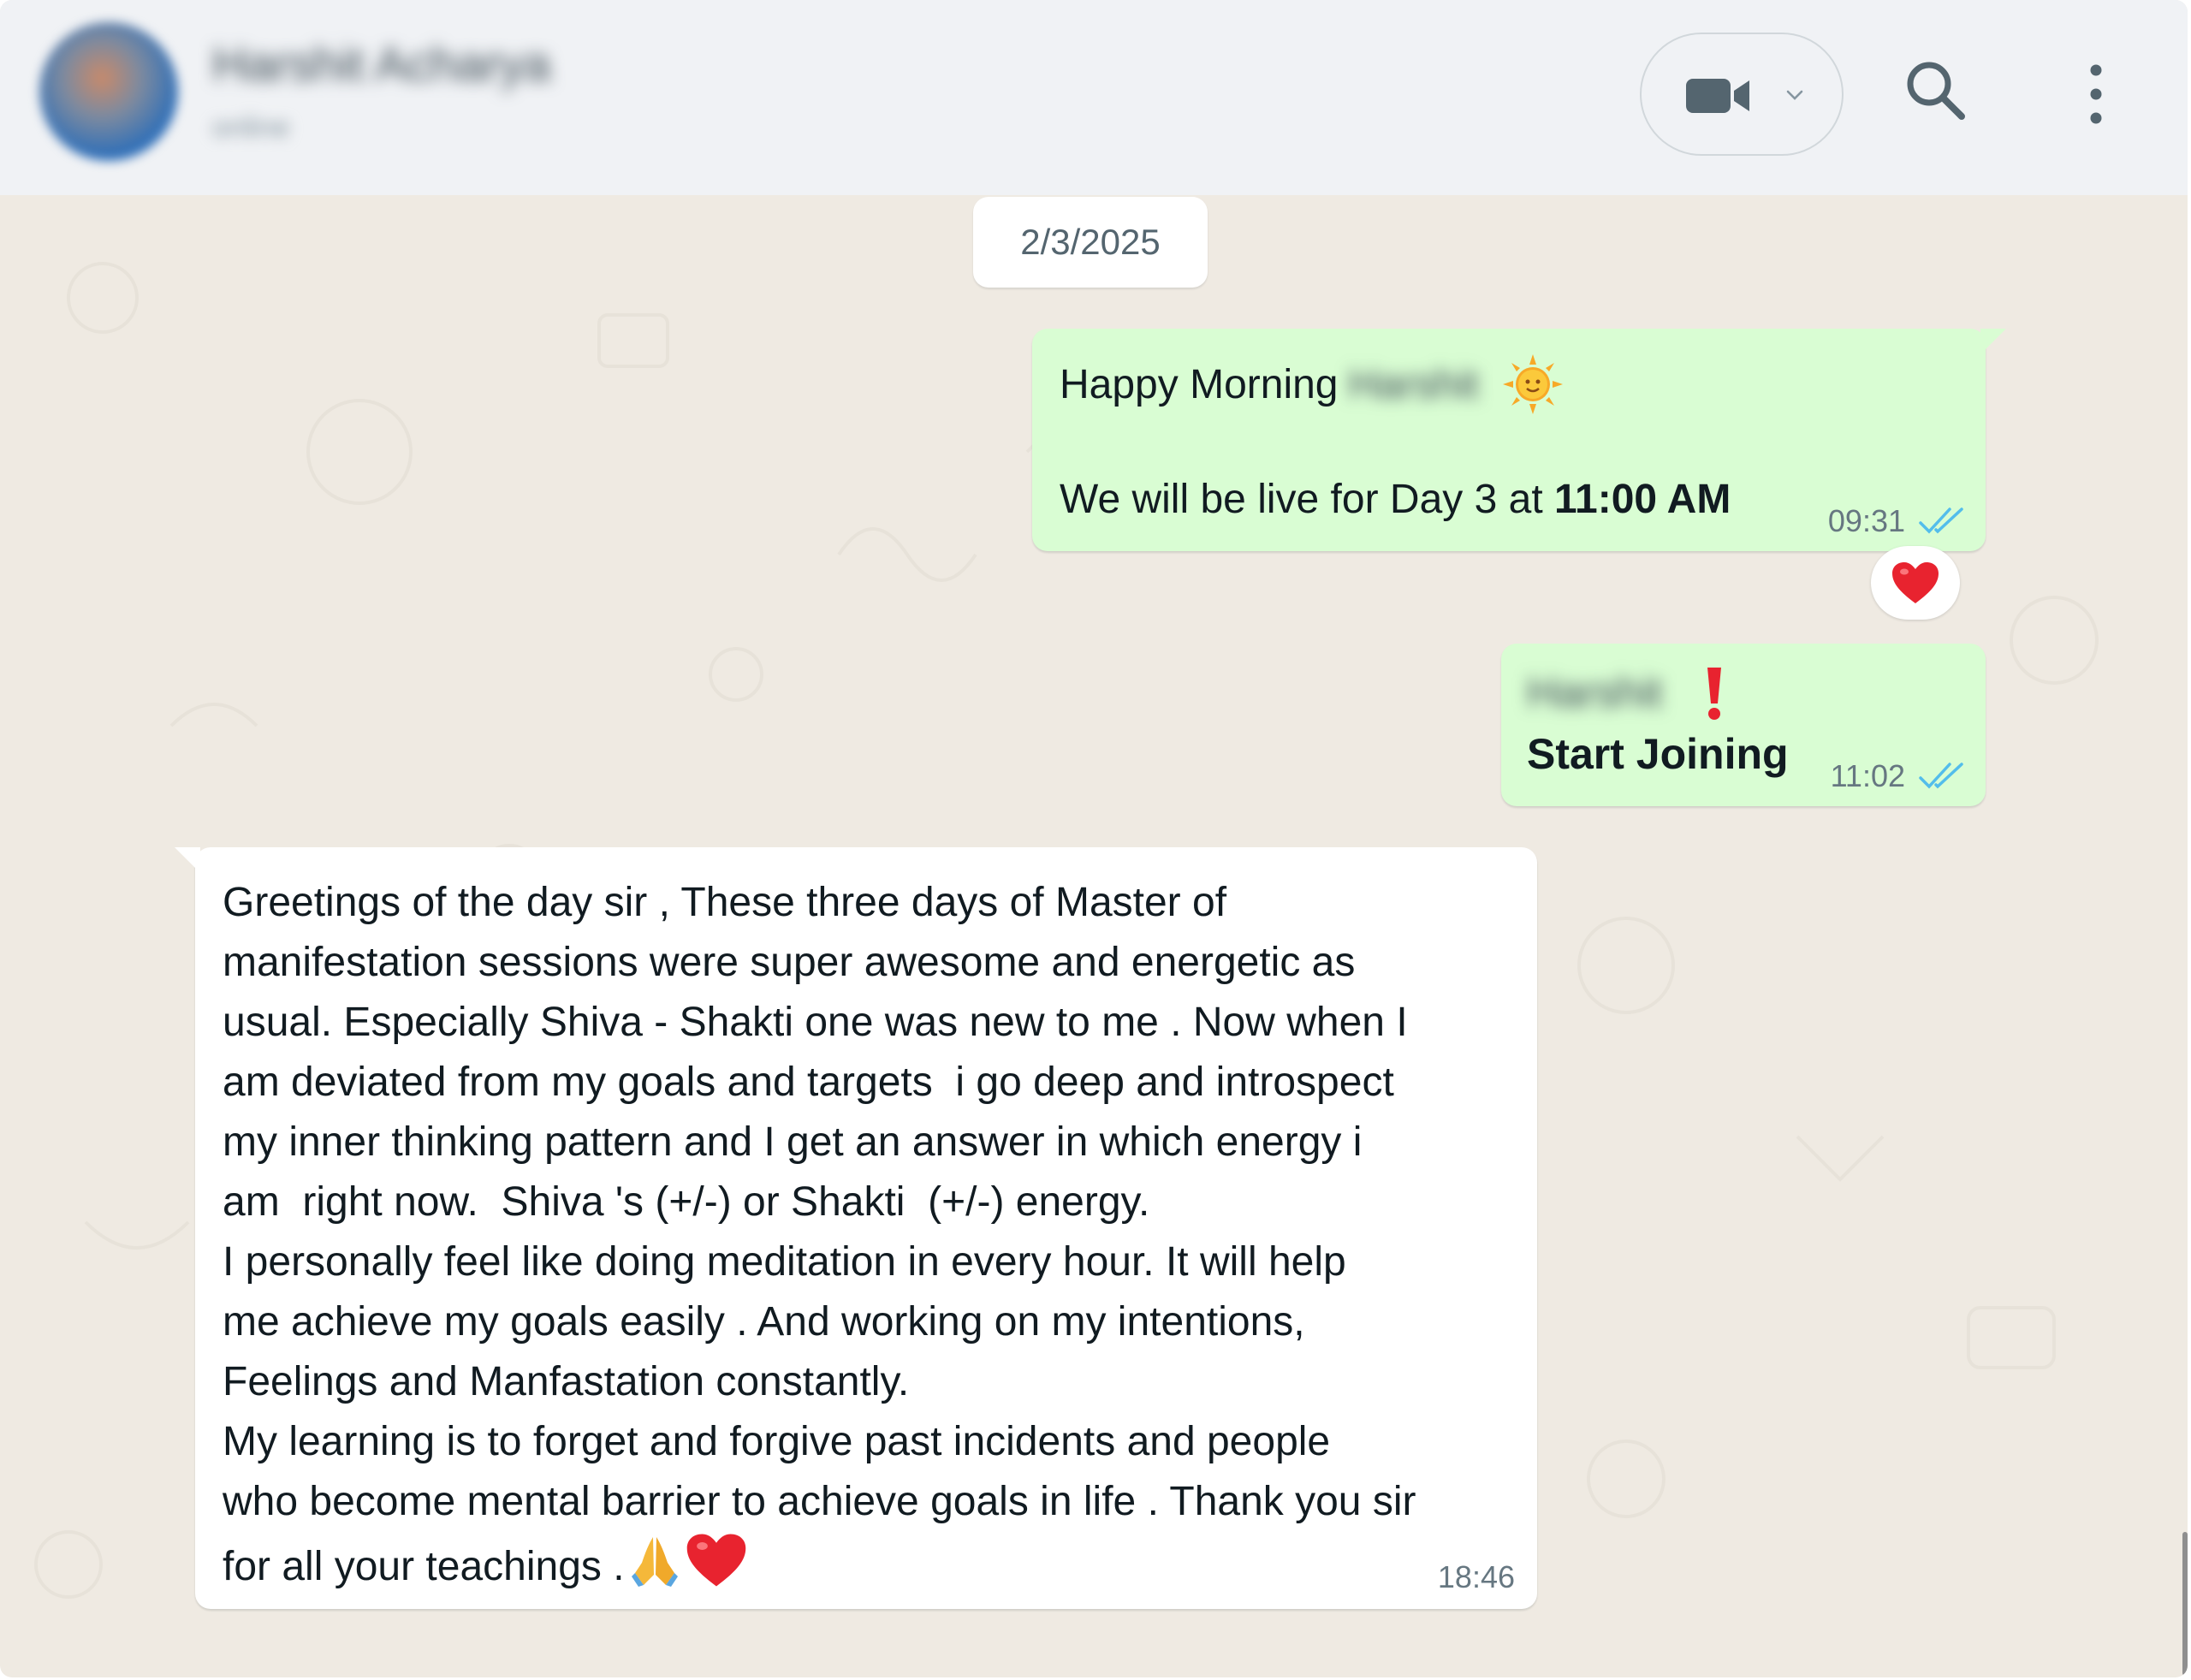 This screenshot has height=1680, width=2191. I want to click on message-line: Harshit, so click(1626, 693).